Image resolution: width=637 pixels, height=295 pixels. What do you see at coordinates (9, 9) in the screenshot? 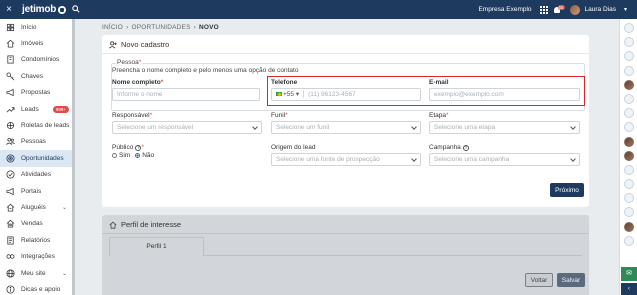
I see `close-icon: ×` at bounding box center [9, 9].